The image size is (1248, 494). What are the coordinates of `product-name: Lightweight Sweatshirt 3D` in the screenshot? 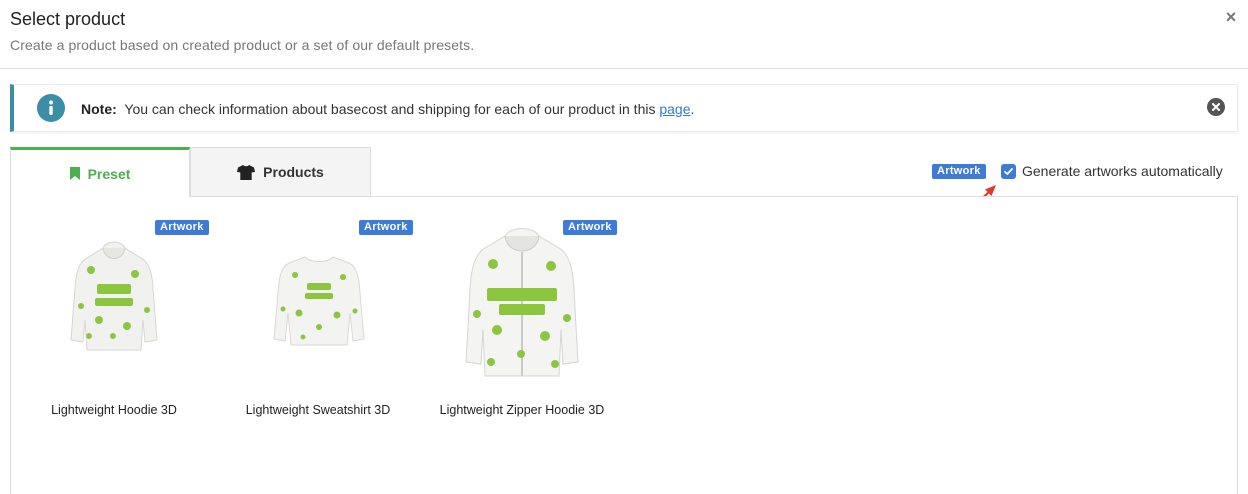 It's located at (318, 410).